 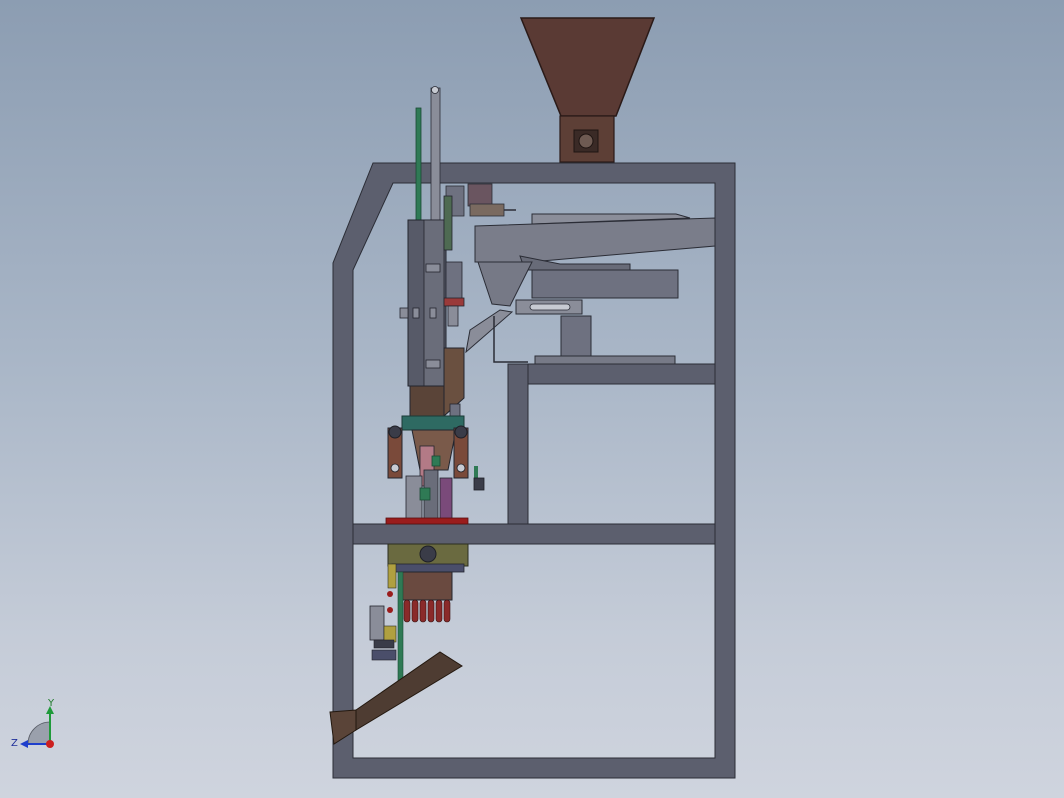 I want to click on z-axis-arrow, so click(x=24, y=744).